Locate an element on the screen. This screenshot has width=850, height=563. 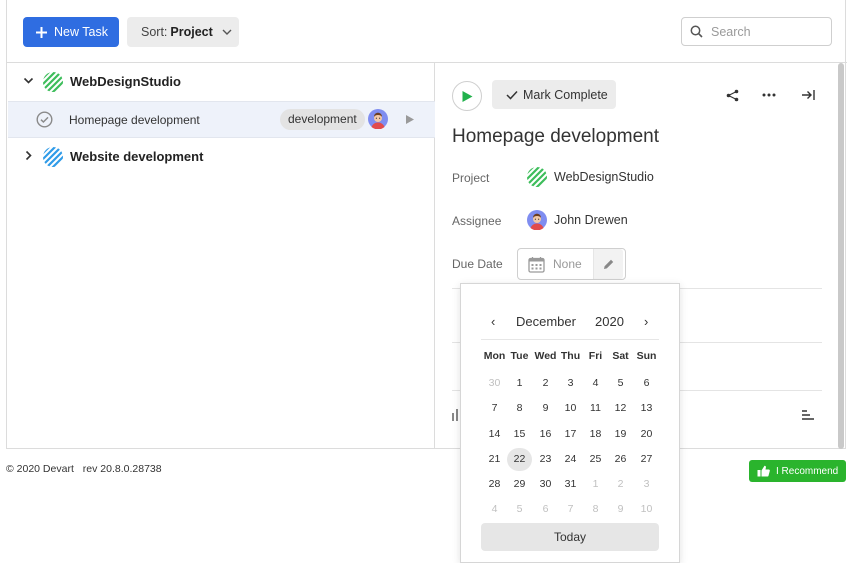
recommend-button: I Recommend is located at coordinates (797, 471).